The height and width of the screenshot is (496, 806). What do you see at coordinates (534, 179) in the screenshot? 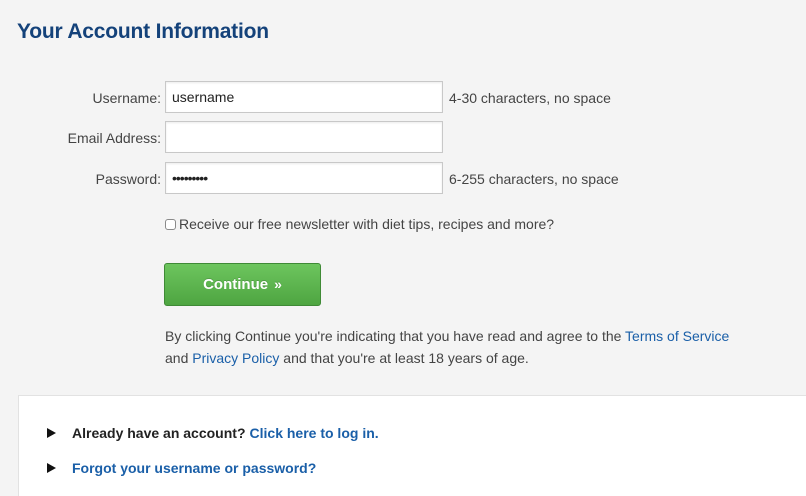
I see `password-hint: 6-255 characters, no space` at bounding box center [534, 179].